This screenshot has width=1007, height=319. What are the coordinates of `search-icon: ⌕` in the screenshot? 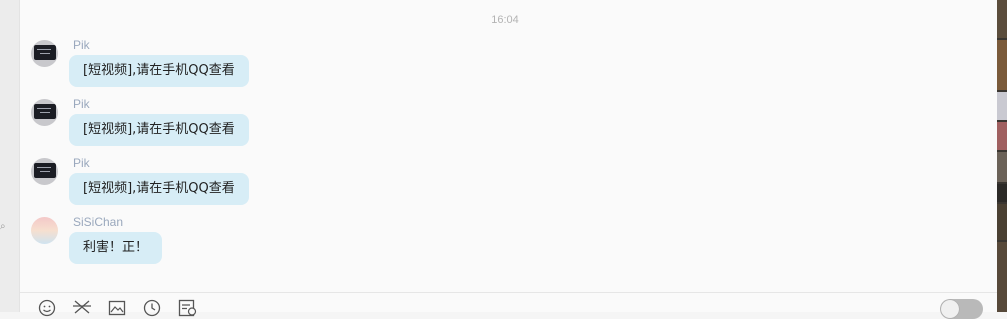 It's located at (4, 227).